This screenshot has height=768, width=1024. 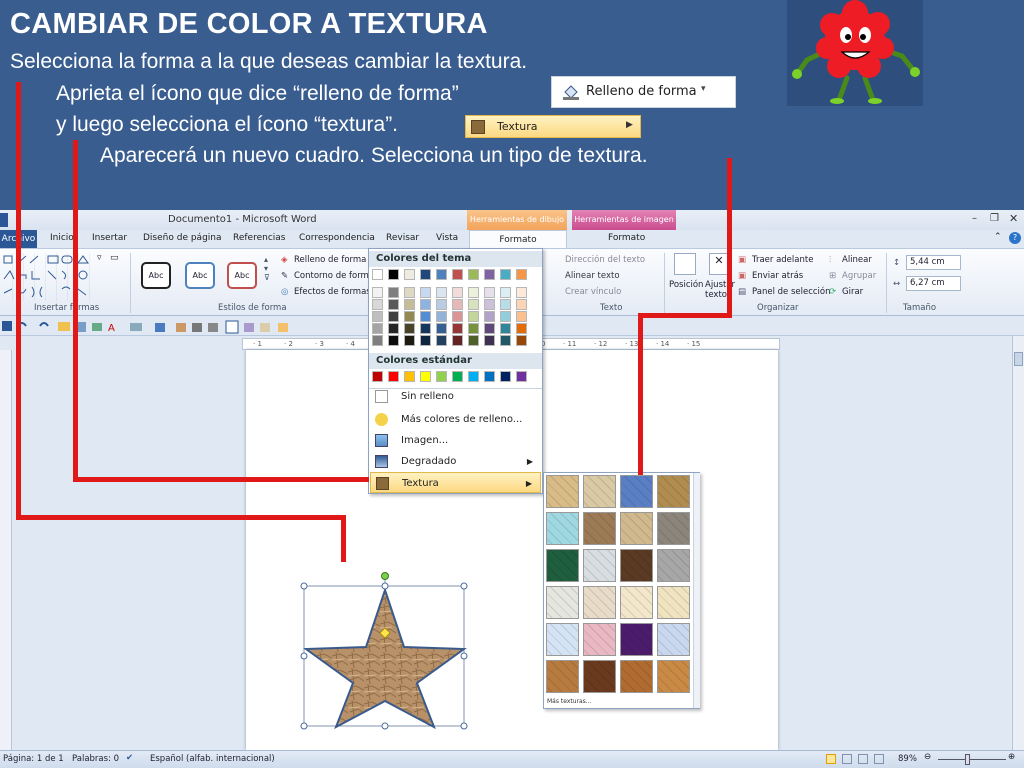 I want to click on shape-style-red: Abc, so click(x=242, y=275).